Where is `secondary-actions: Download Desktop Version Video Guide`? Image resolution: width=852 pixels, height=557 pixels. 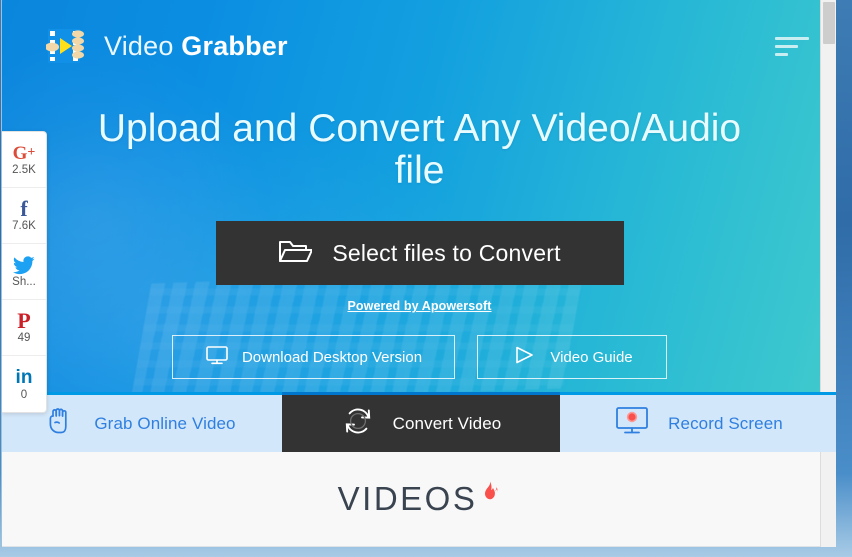
secondary-actions: Download Desktop Version Video Guide is located at coordinates (419, 357).